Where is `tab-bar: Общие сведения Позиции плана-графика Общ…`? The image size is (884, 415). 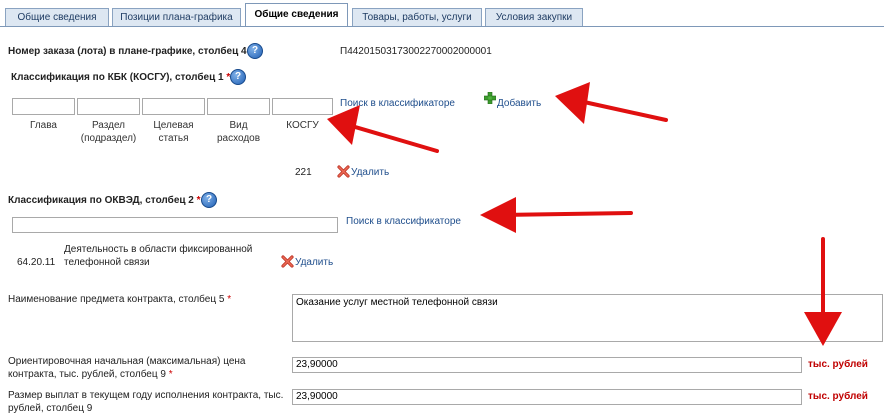 tab-bar: Общие сведения Позиции плана-графика Общ… is located at coordinates (442, 14).